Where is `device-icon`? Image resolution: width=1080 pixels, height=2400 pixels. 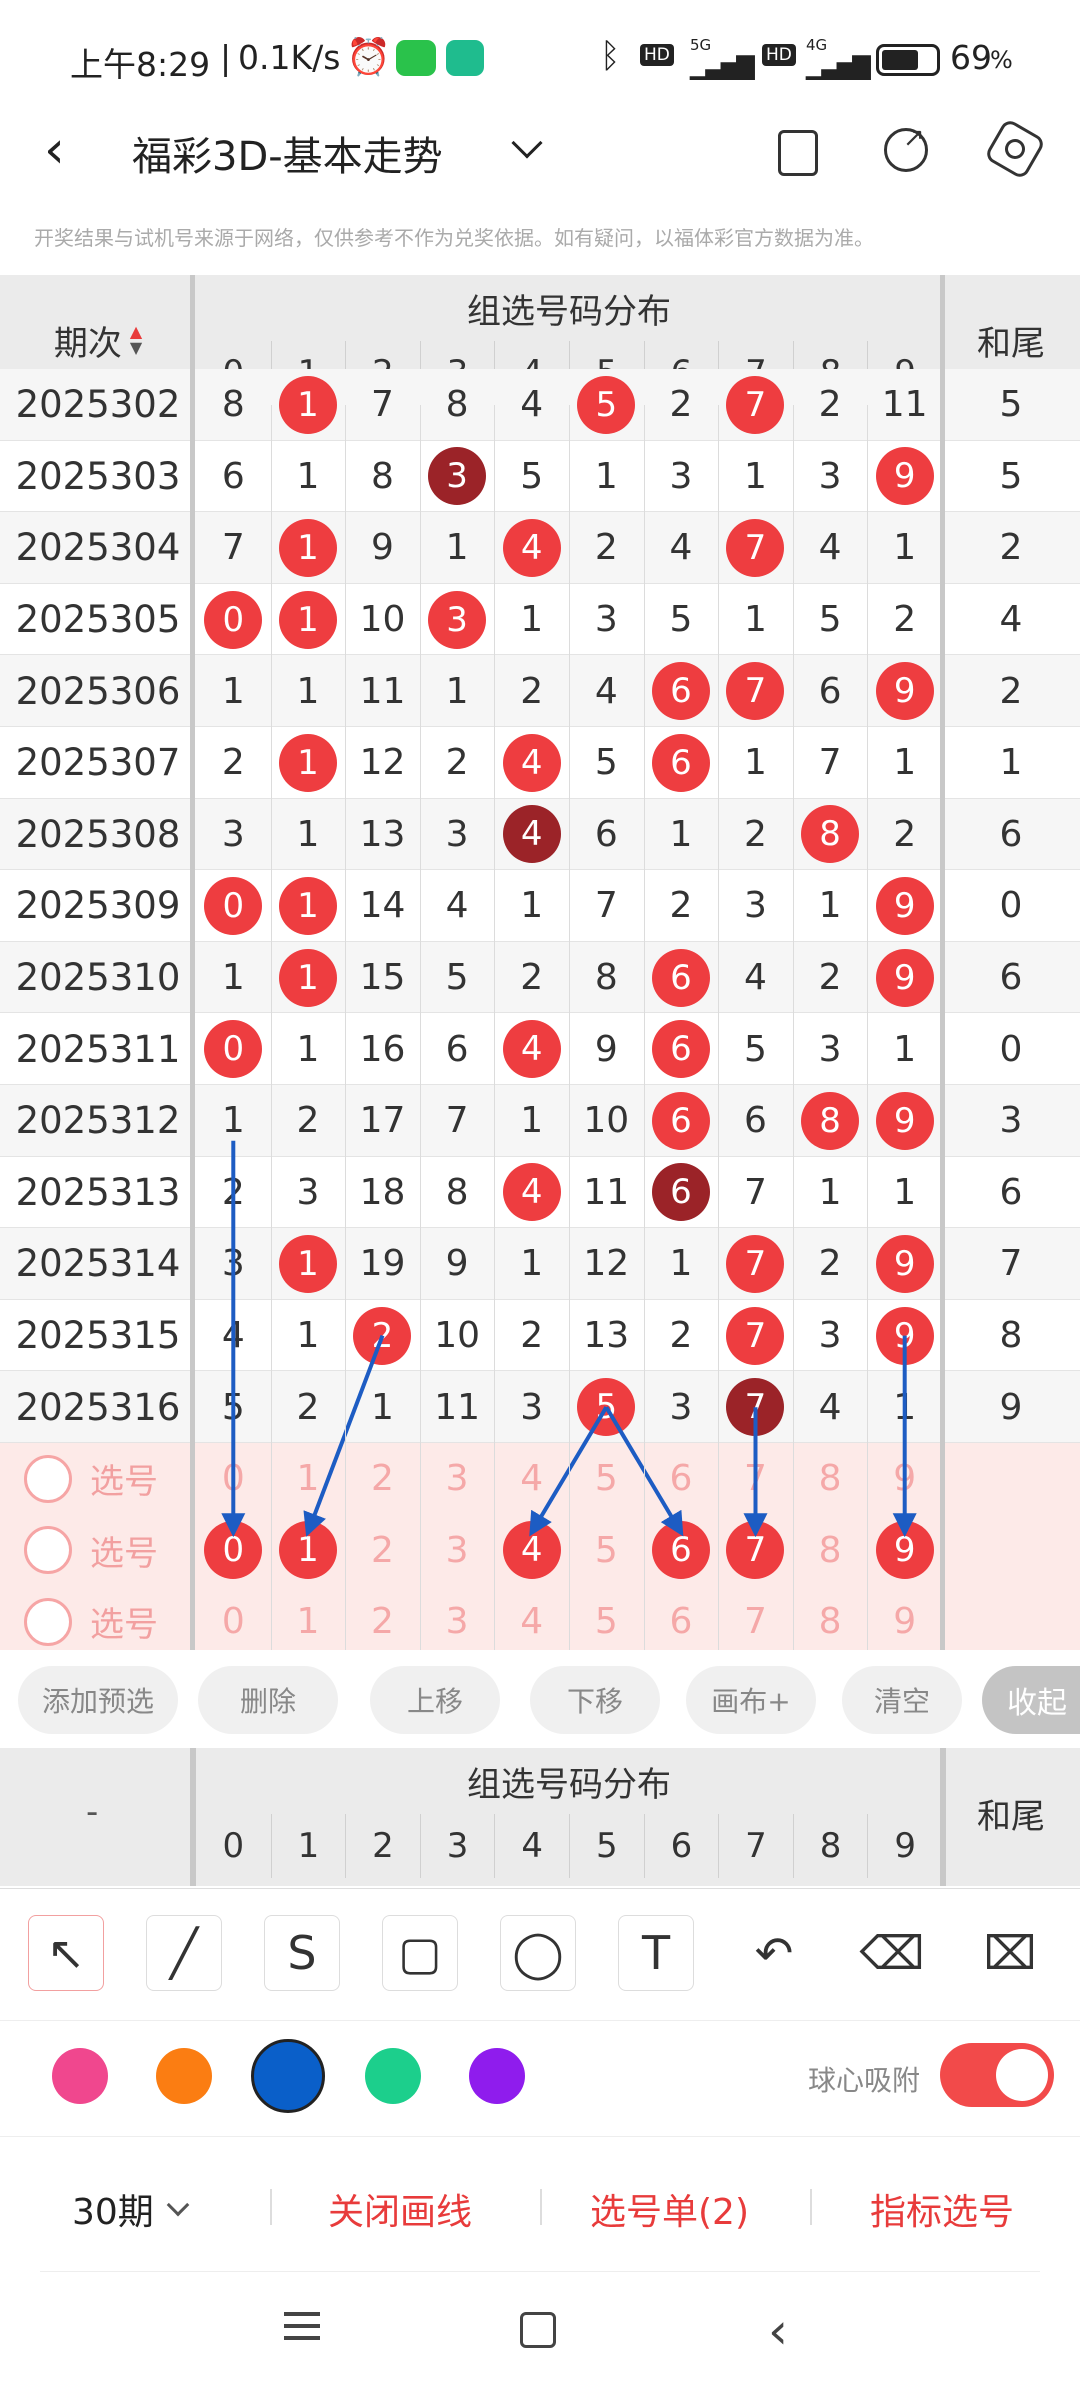
device-icon is located at coordinates (798, 153).